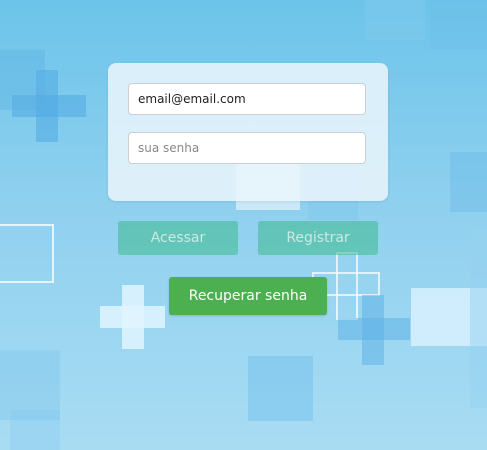  I want to click on recover-password-button: Recuperar senha, so click(248, 296).